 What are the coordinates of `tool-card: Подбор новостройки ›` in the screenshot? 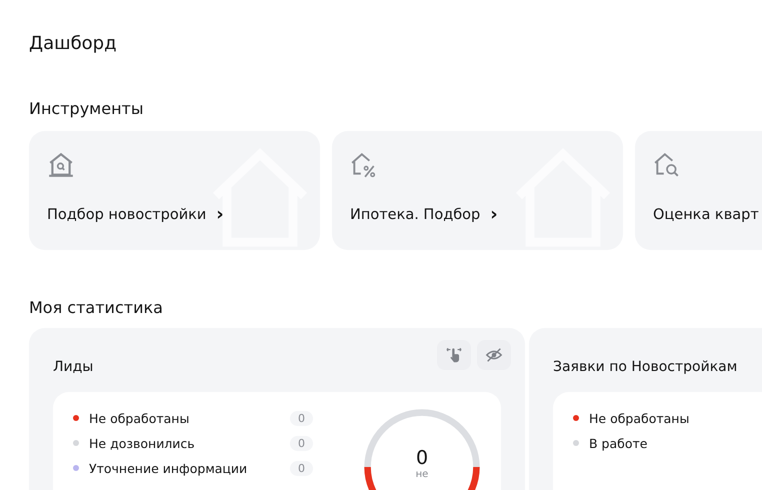 It's located at (174, 190).